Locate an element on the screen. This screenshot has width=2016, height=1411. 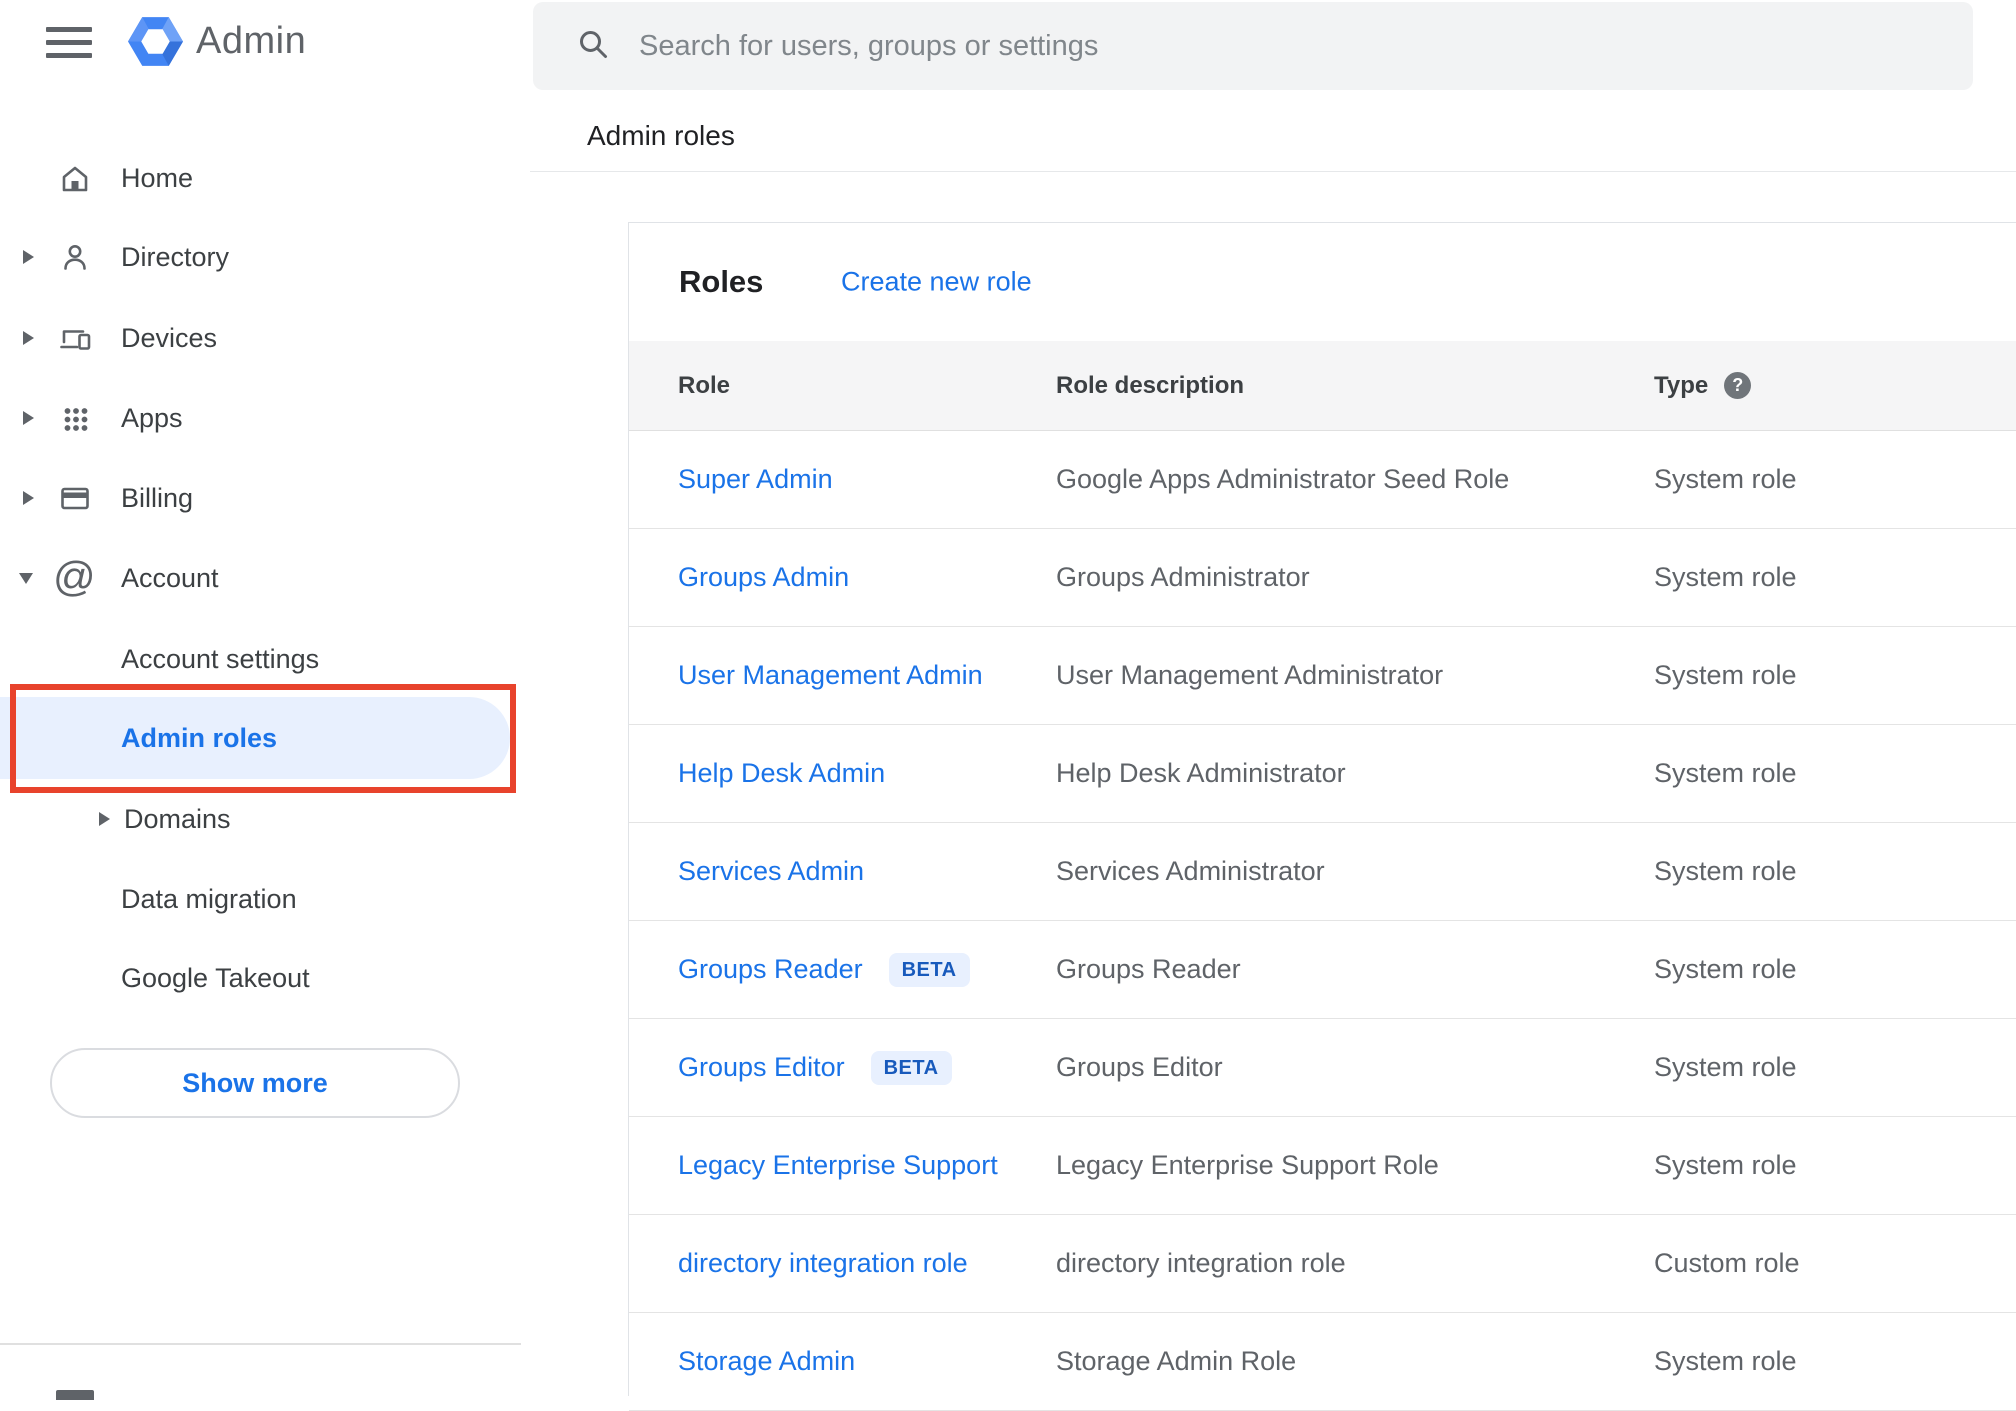
sidebar-item-label: Devices is located at coordinates (169, 337).